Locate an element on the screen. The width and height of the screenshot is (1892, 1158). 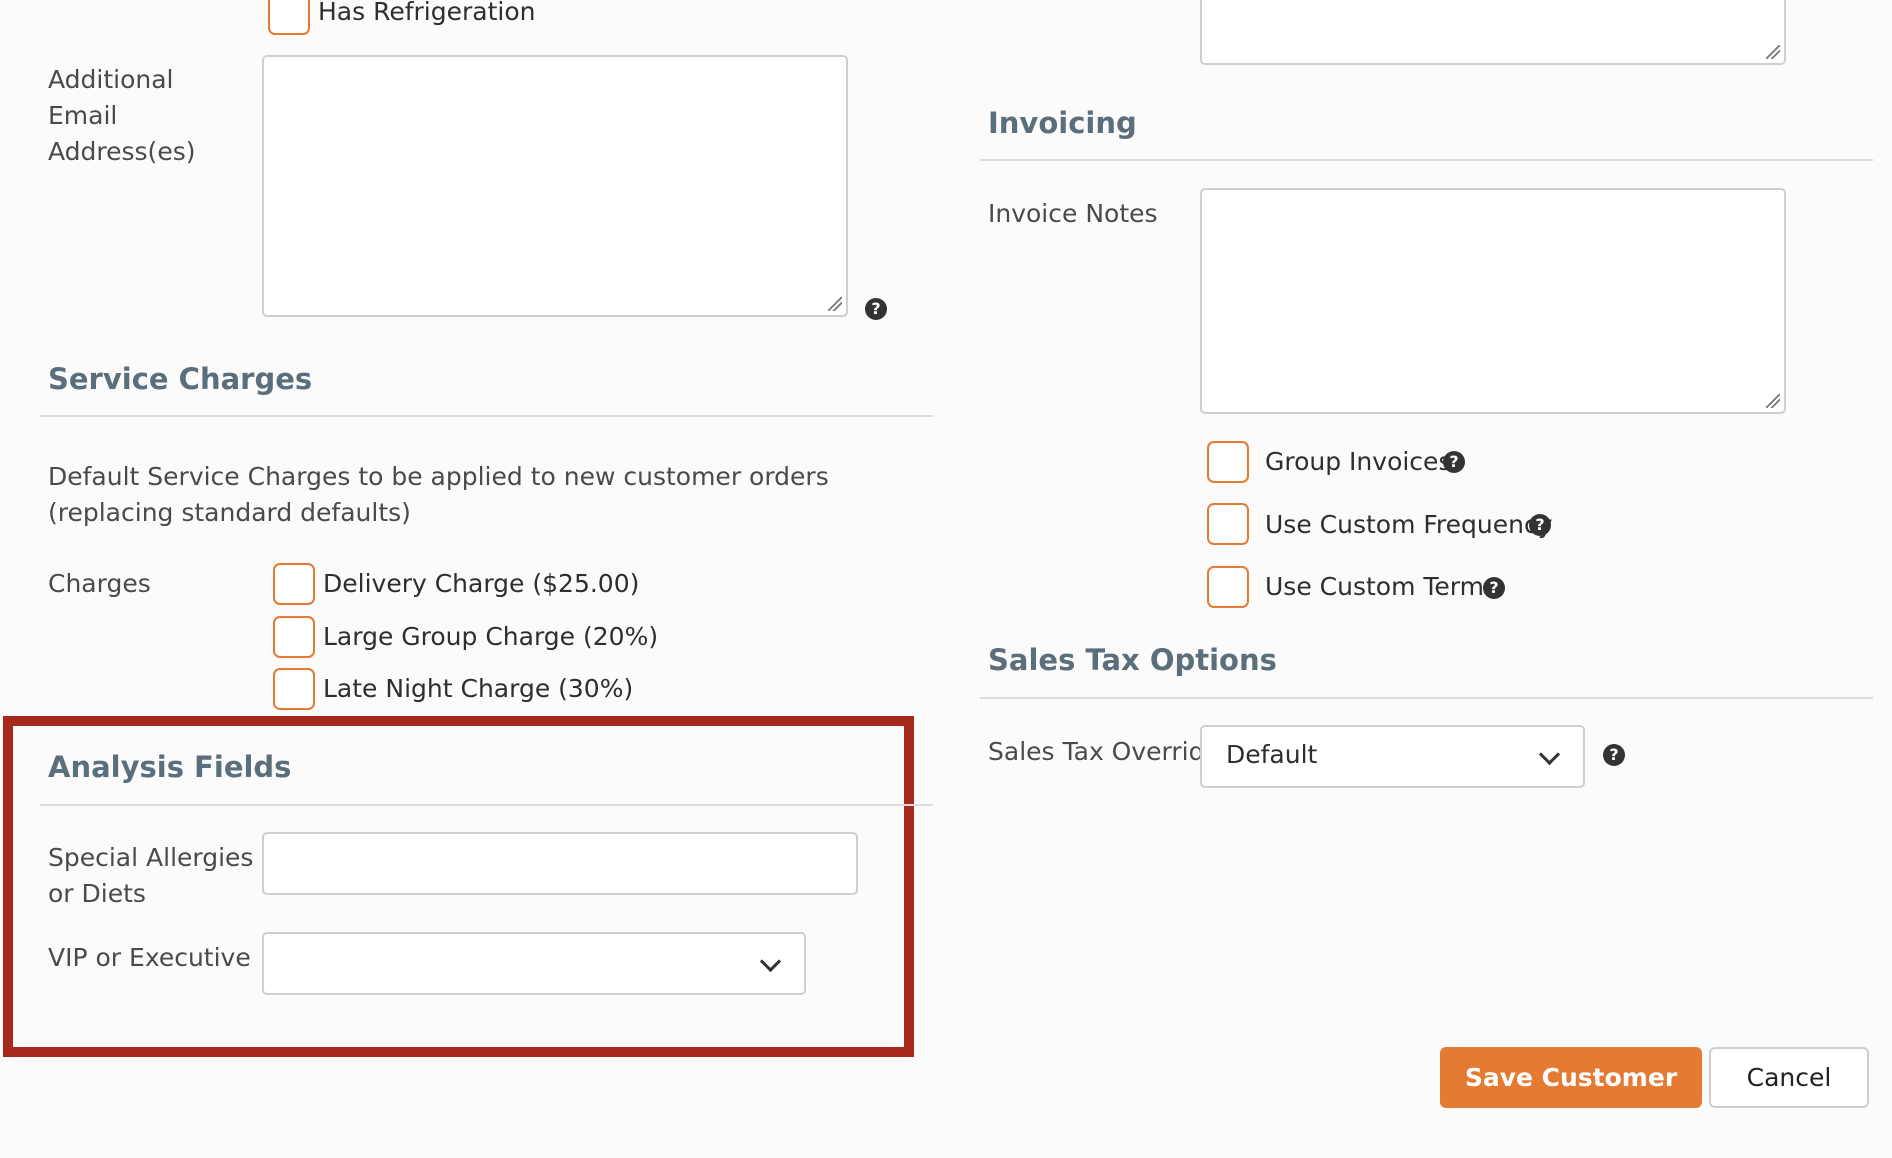
invoicing-title: Invoicing is located at coordinates (1062, 123).